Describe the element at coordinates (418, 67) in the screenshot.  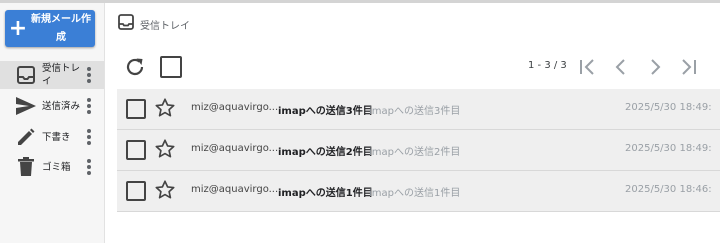
I see `mail-toolbar: 1 - 3 / 3` at that location.